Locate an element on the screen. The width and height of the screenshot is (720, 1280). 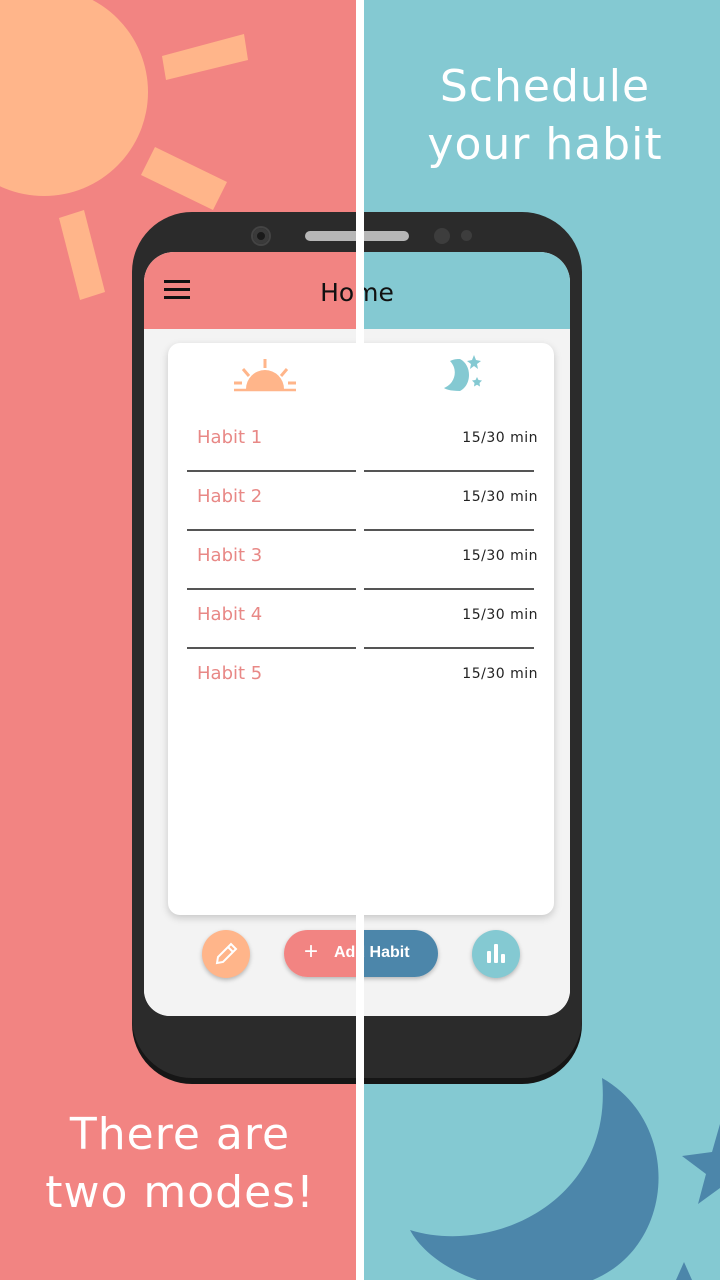
bar-chart-icon is located at coordinates (496, 953).